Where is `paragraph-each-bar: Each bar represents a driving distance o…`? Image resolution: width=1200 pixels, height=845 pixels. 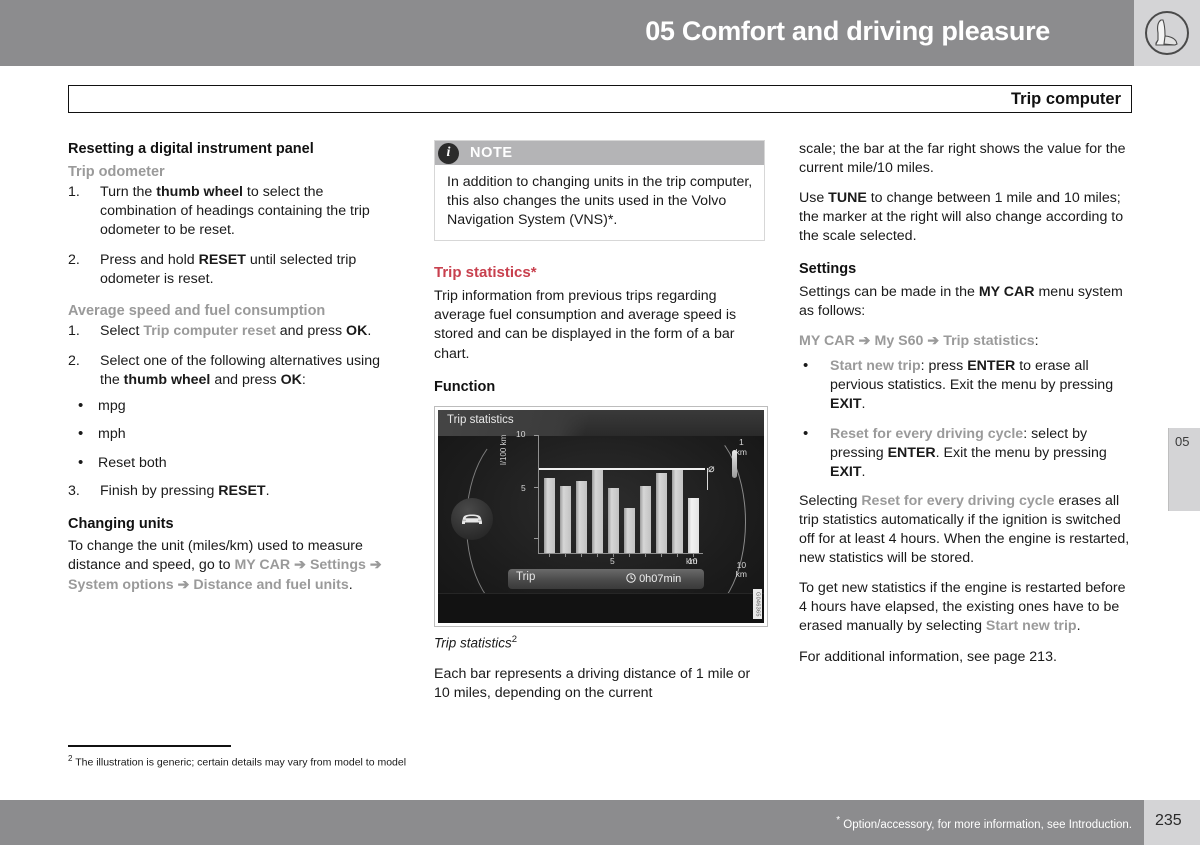 paragraph-each-bar: Each bar represents a driving distance o… is located at coordinates (592, 683).